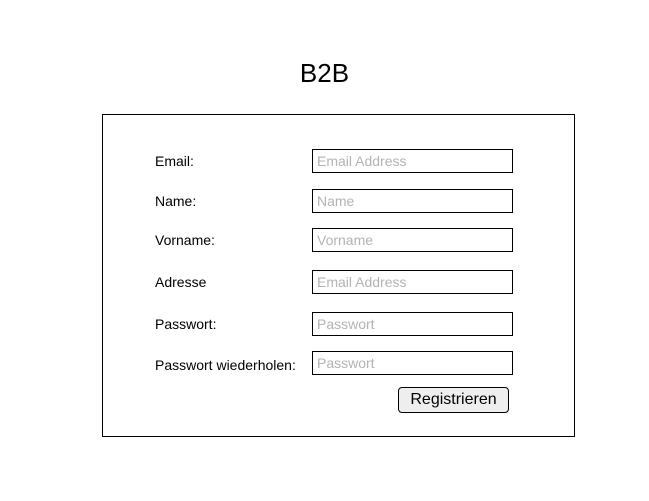  Describe the element at coordinates (176, 201) in the screenshot. I see `name-label: Name:` at that location.